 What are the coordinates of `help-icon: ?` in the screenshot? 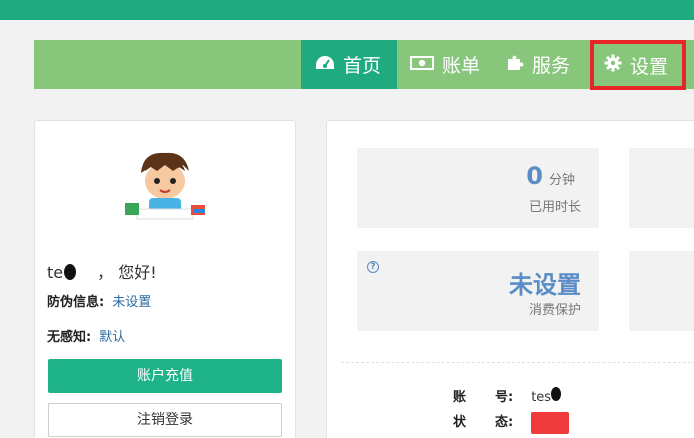 It's located at (373, 267).